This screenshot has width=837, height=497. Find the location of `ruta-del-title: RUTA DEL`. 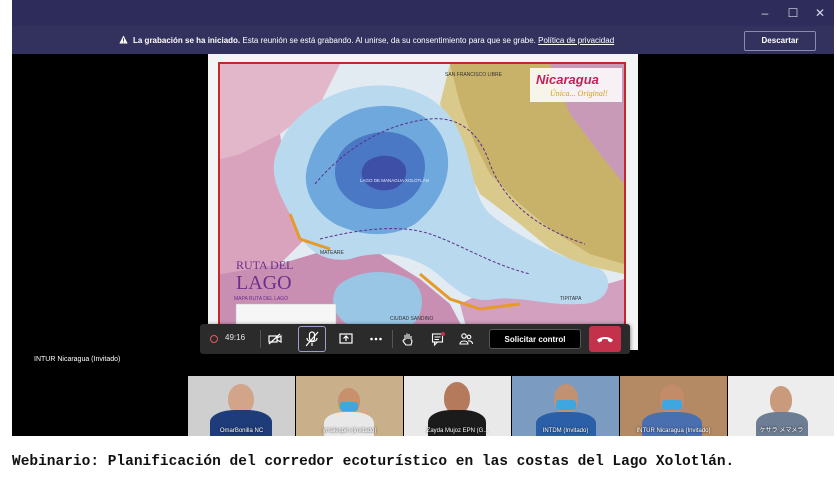

ruta-del-title: RUTA DEL is located at coordinates (264, 265).